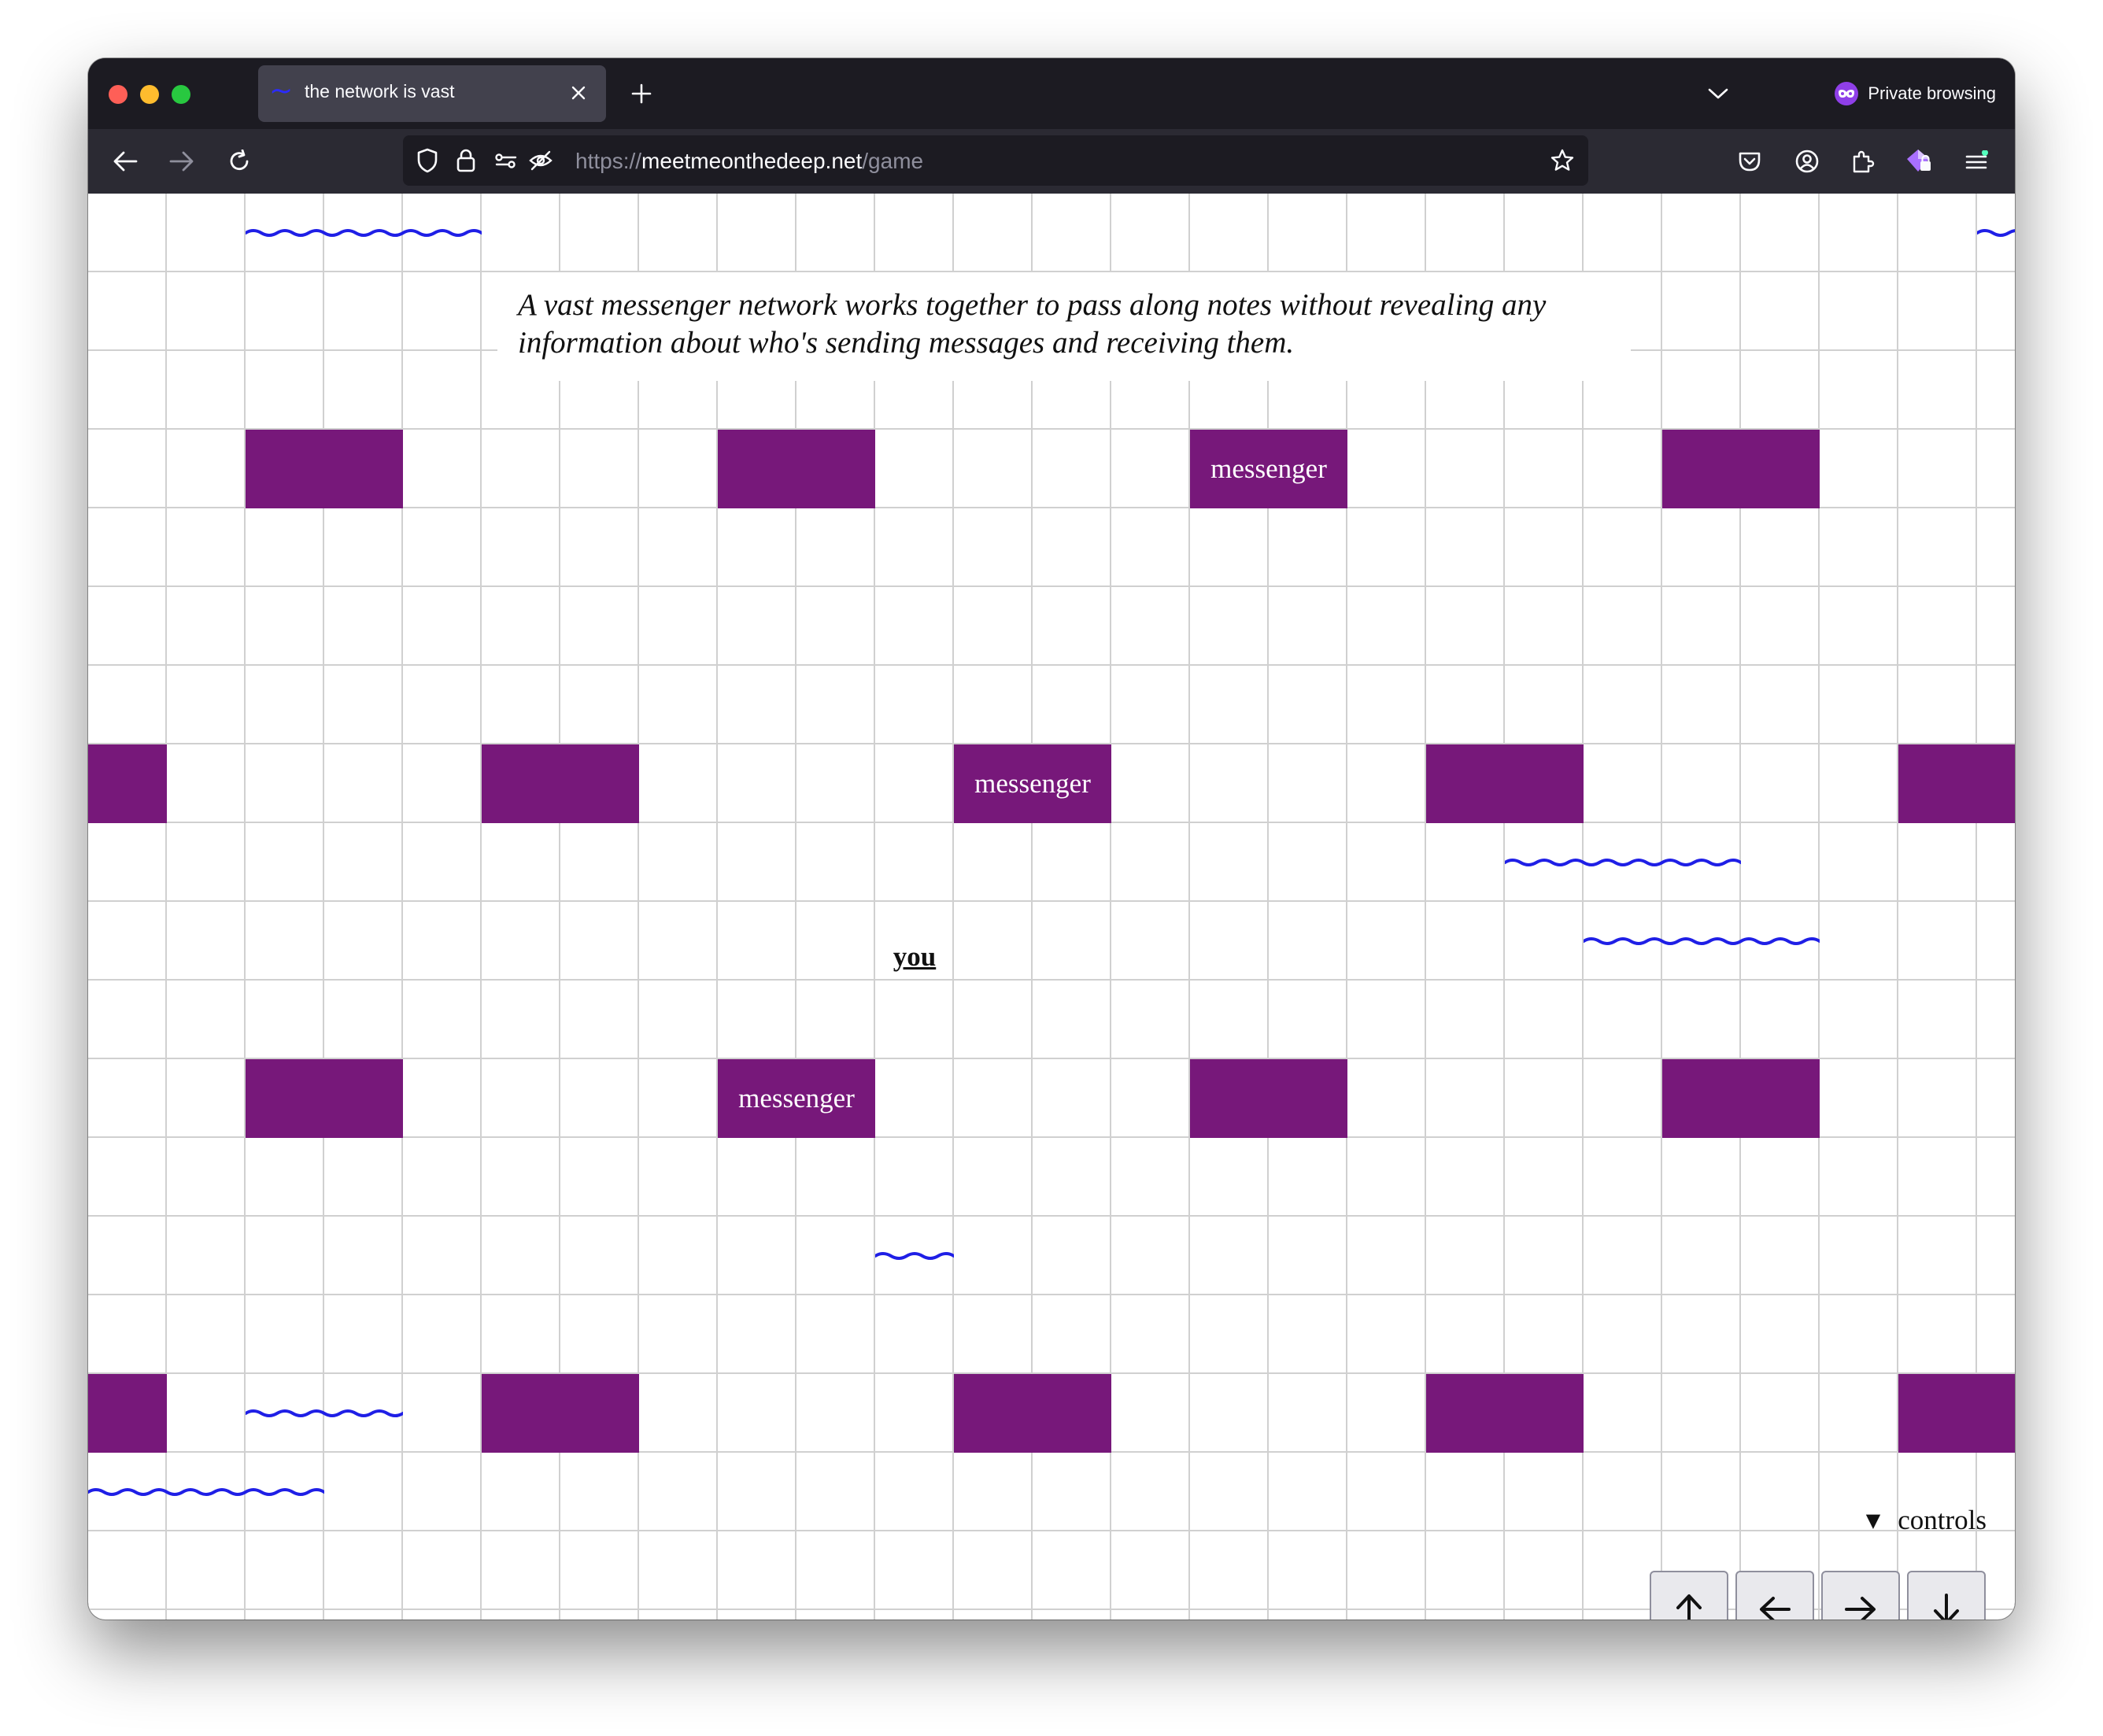 Image resolution: width=2103 pixels, height=1736 pixels. What do you see at coordinates (995, 161) in the screenshot?
I see `address-bar: https://meetmeonthedeep.net/game` at bounding box center [995, 161].